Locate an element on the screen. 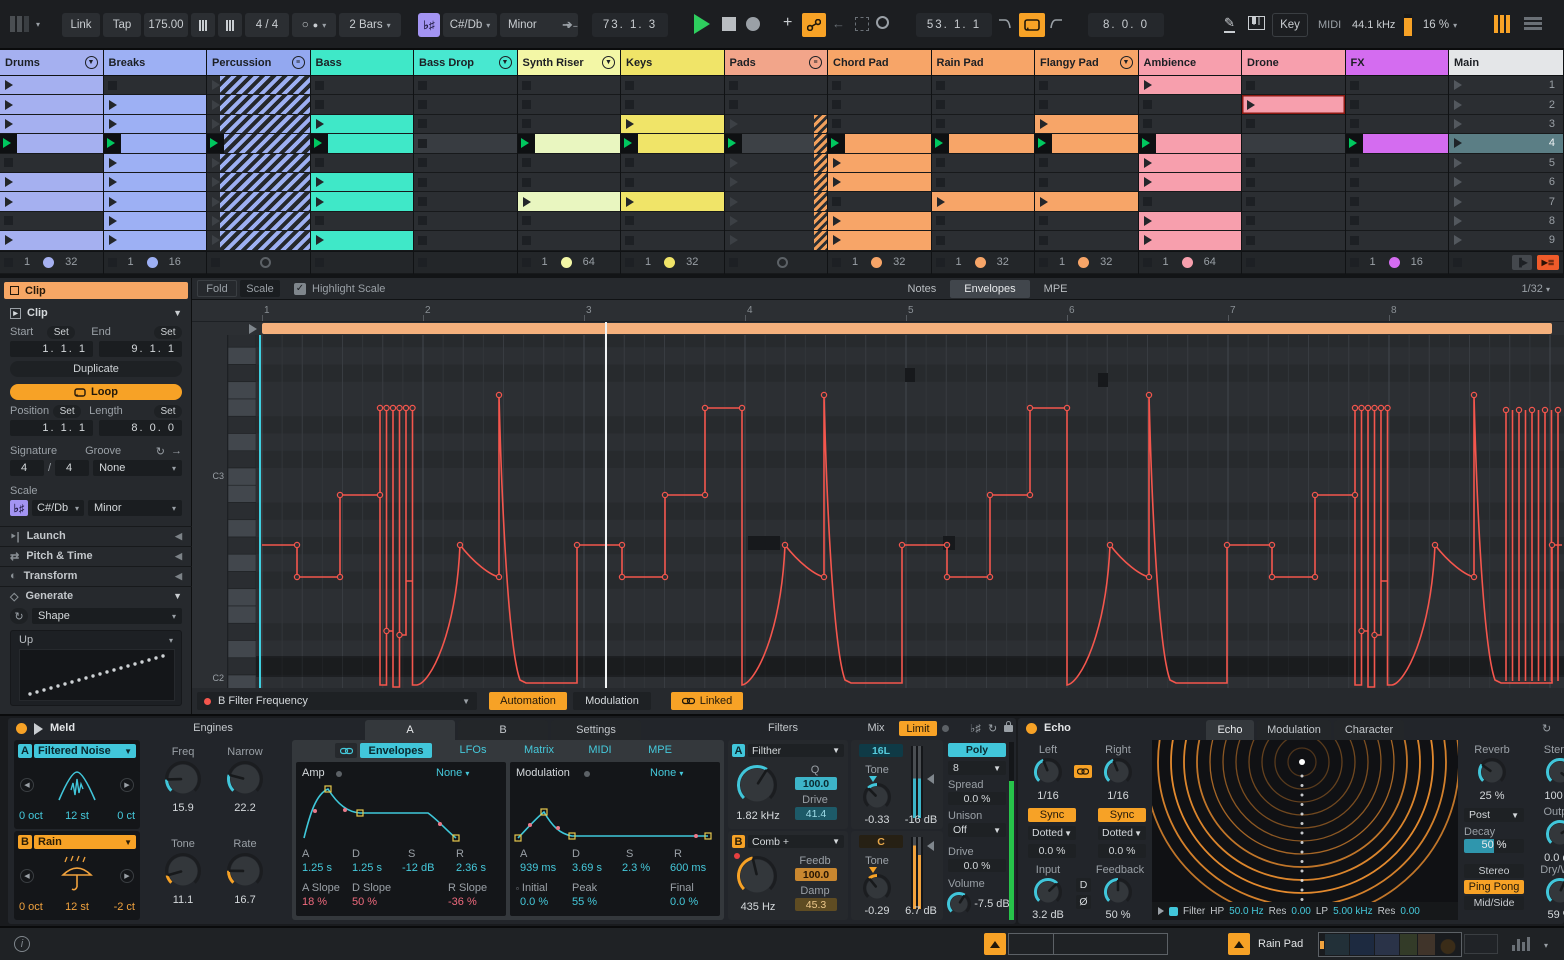 The image size is (1564, 960). sync-left-button: Sync is located at coordinates (1052, 815).